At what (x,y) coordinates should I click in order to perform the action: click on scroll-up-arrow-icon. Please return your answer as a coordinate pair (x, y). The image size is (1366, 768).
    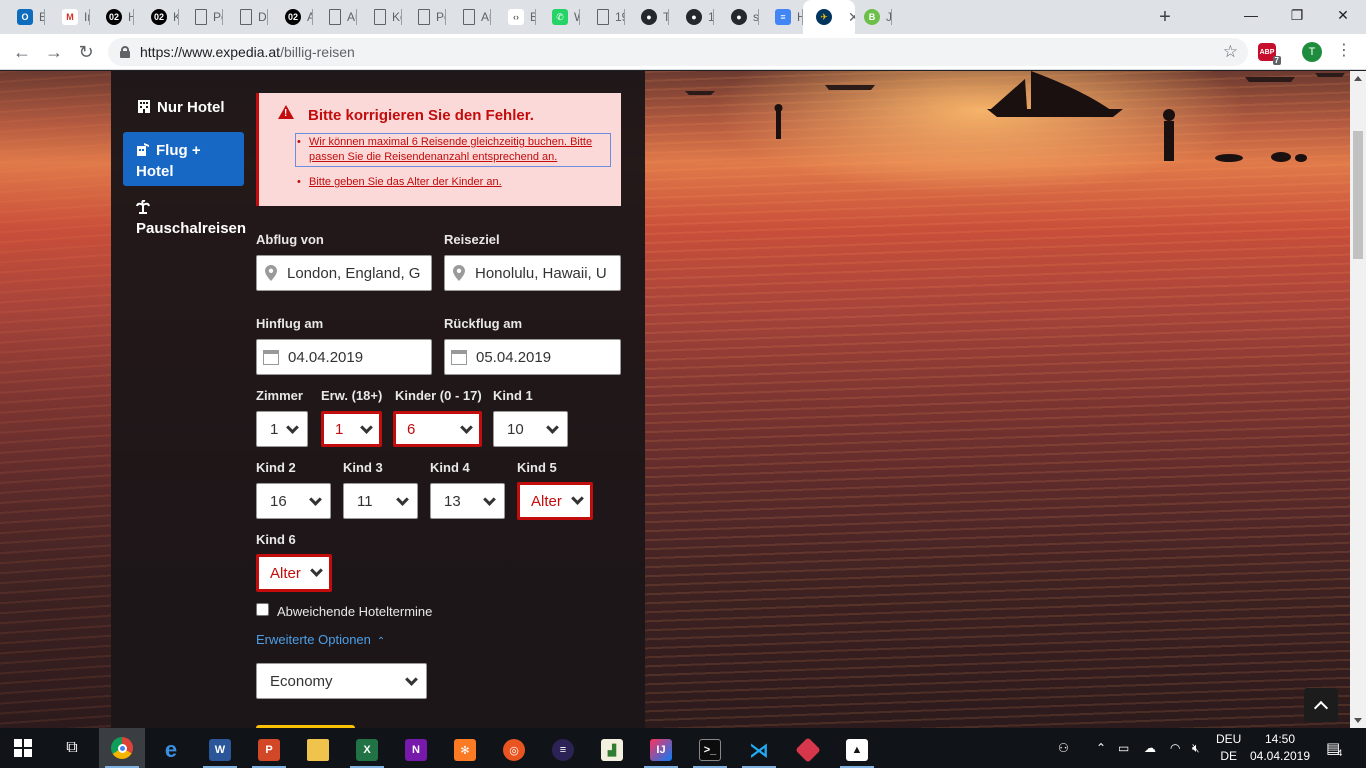
    Looking at the image, I should click on (1358, 78).